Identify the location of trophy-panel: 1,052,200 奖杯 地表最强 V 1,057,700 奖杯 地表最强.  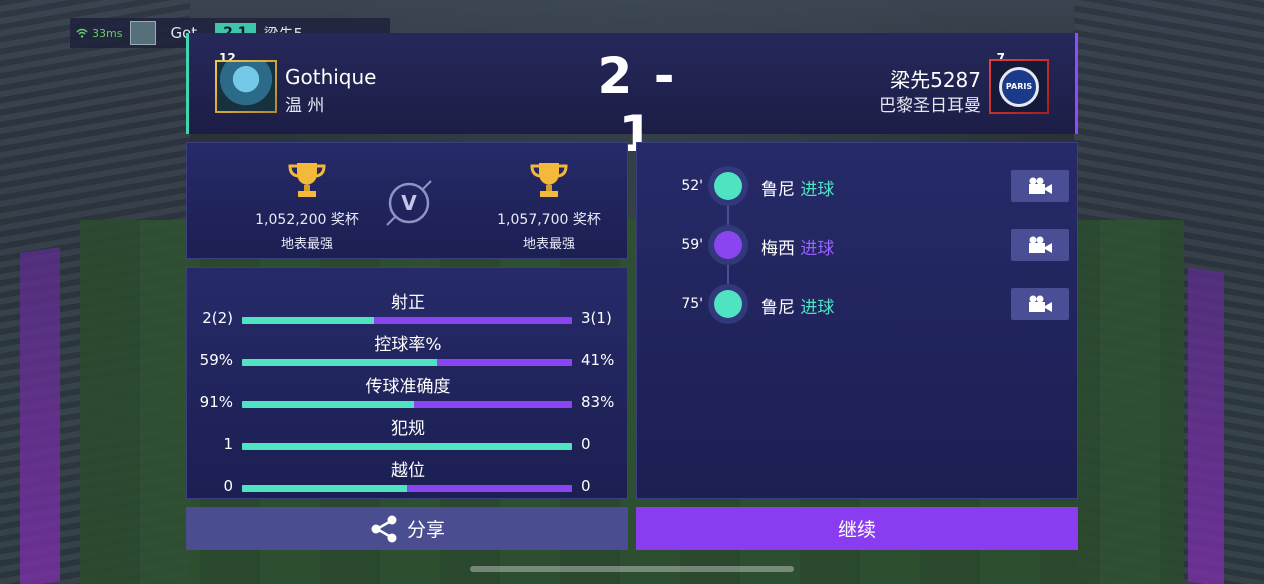
(407, 200).